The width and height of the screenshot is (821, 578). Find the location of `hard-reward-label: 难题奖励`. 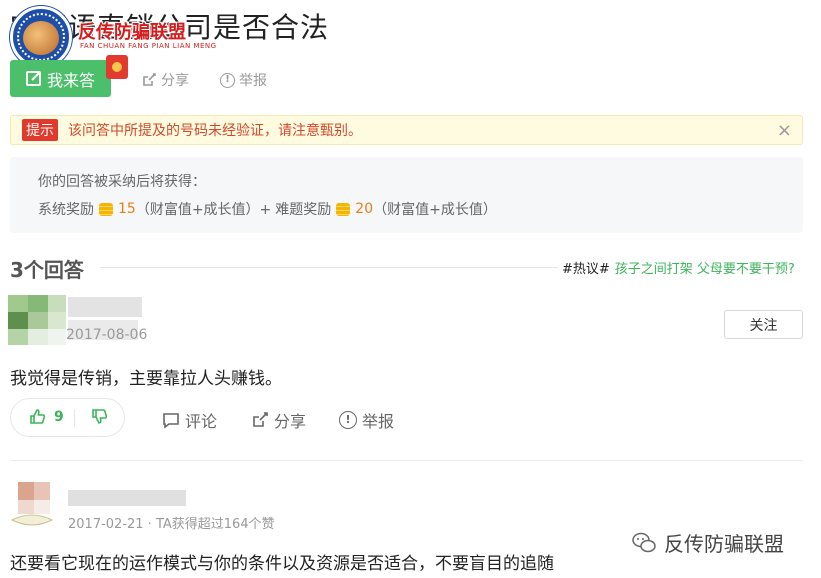

hard-reward-label: 难题奖励 is located at coordinates (303, 210).